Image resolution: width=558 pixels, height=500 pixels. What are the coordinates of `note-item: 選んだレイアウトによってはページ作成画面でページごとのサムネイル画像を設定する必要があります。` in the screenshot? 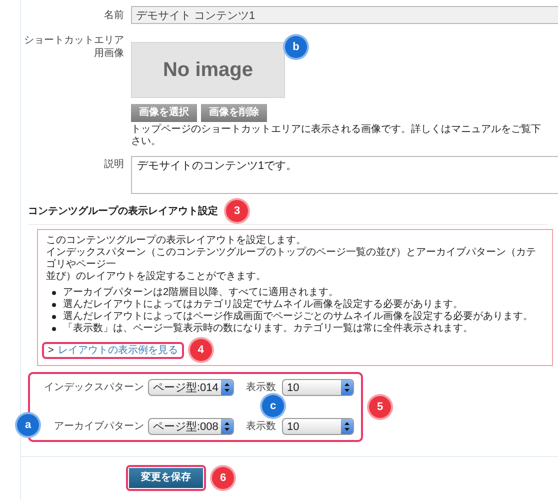 It's located at (298, 316).